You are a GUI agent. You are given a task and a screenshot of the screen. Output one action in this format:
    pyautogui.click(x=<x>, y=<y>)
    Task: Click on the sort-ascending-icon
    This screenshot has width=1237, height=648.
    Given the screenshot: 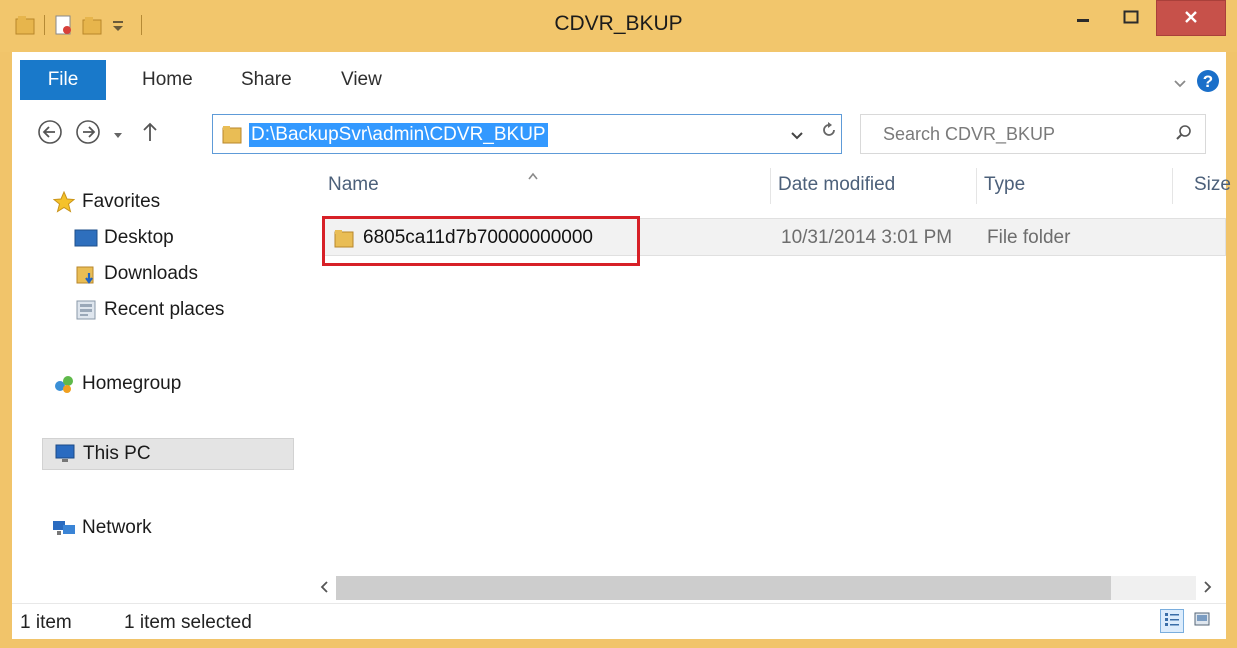 What is the action you would take?
    pyautogui.click(x=533, y=175)
    